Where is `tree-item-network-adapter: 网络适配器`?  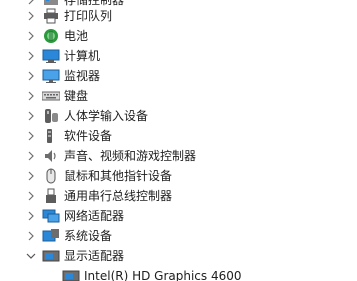
tree-item-network-adapter: 网络适配器 is located at coordinates (178, 216).